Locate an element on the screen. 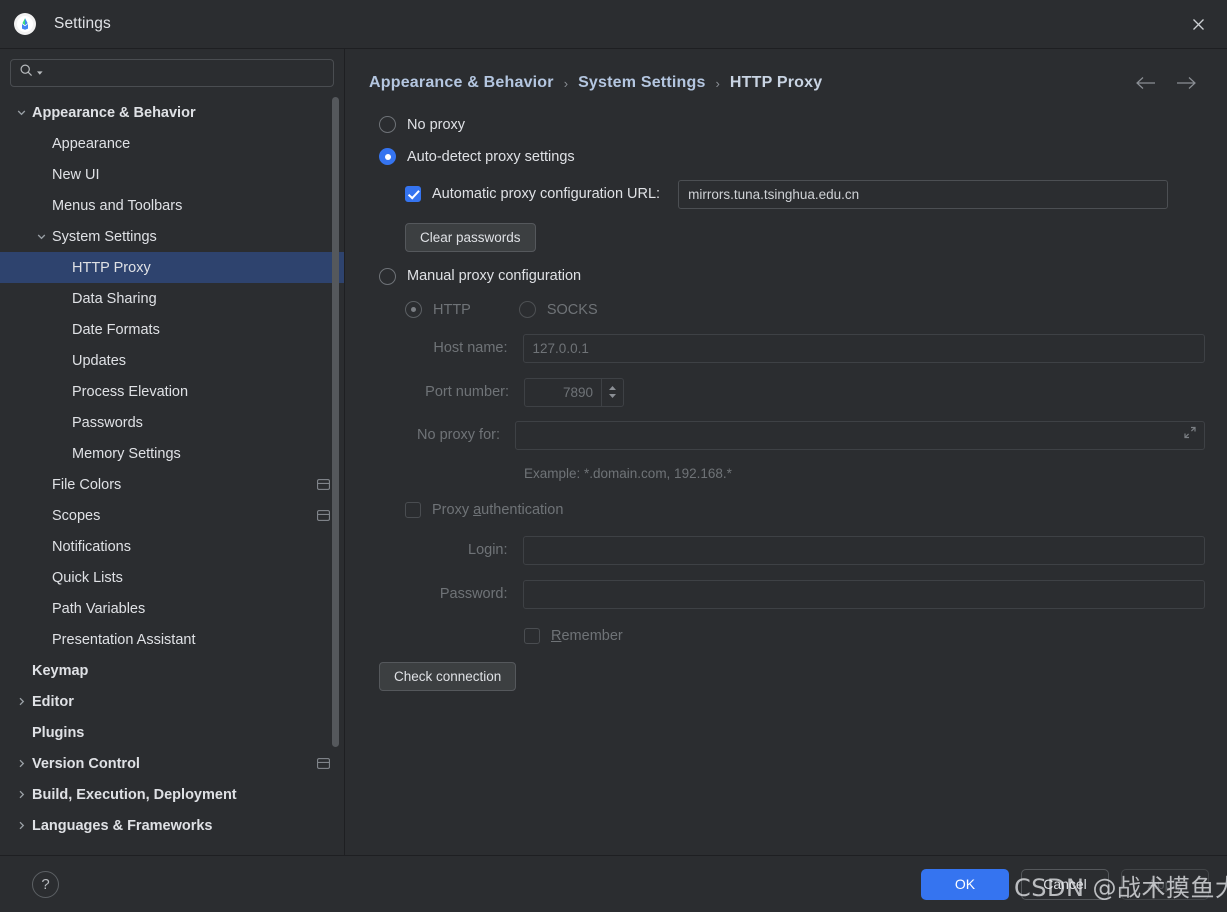  sidebar-item-memory-settings: Memory Settings is located at coordinates (172, 453).